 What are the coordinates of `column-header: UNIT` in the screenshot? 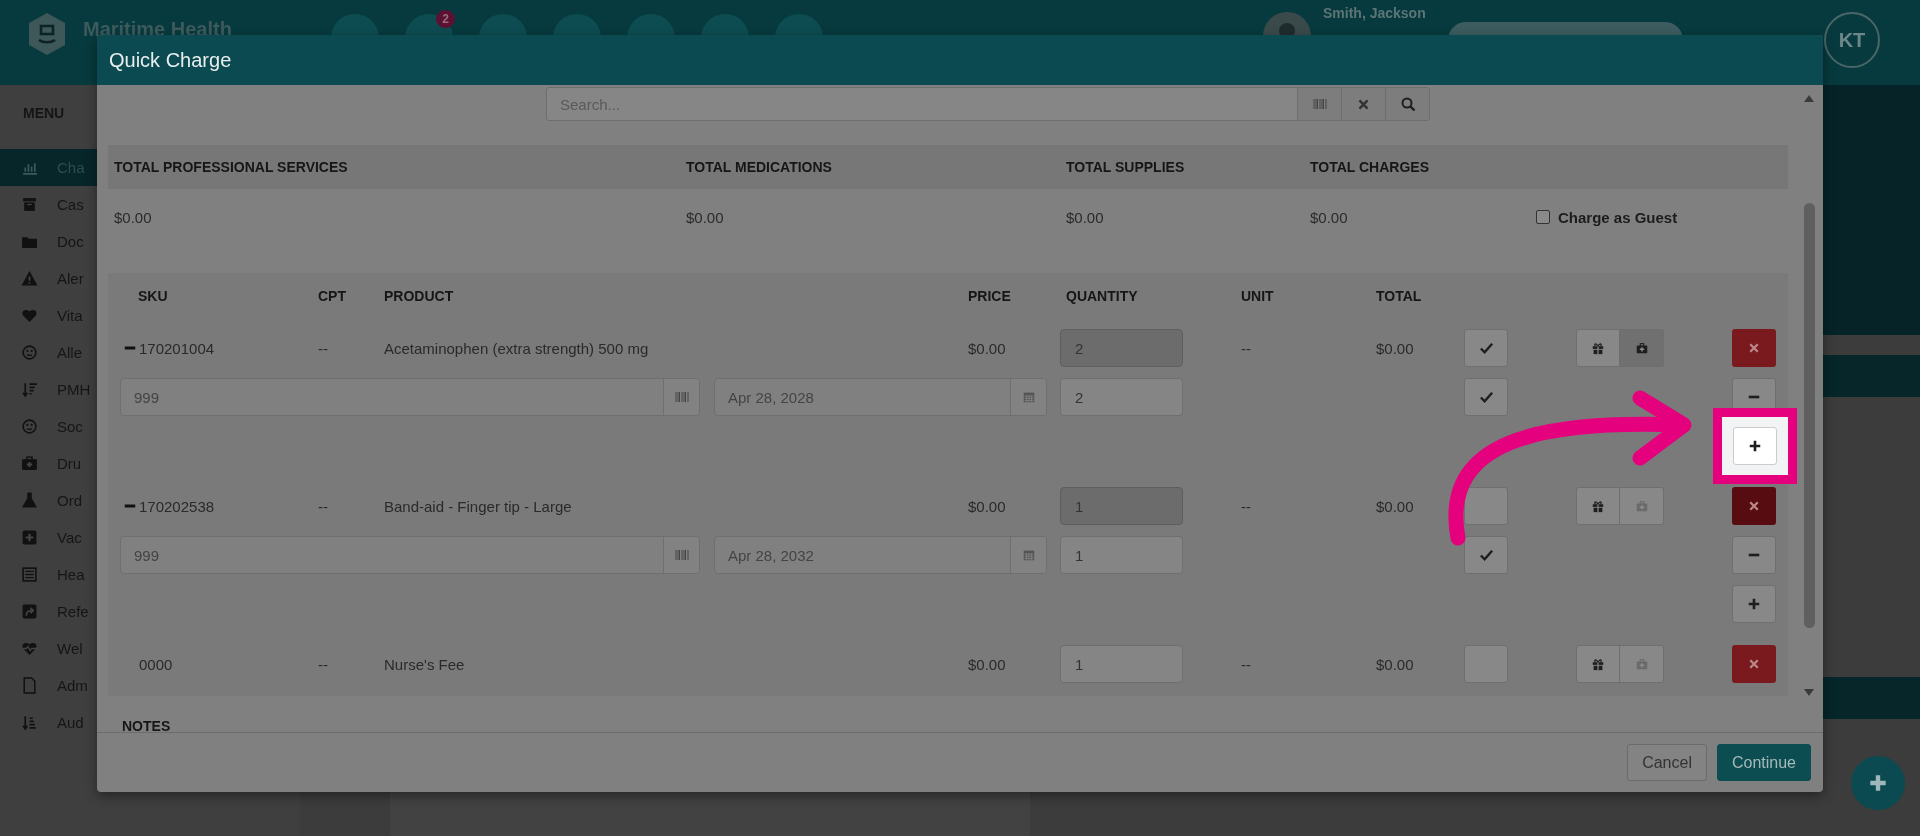 It's located at (1257, 295).